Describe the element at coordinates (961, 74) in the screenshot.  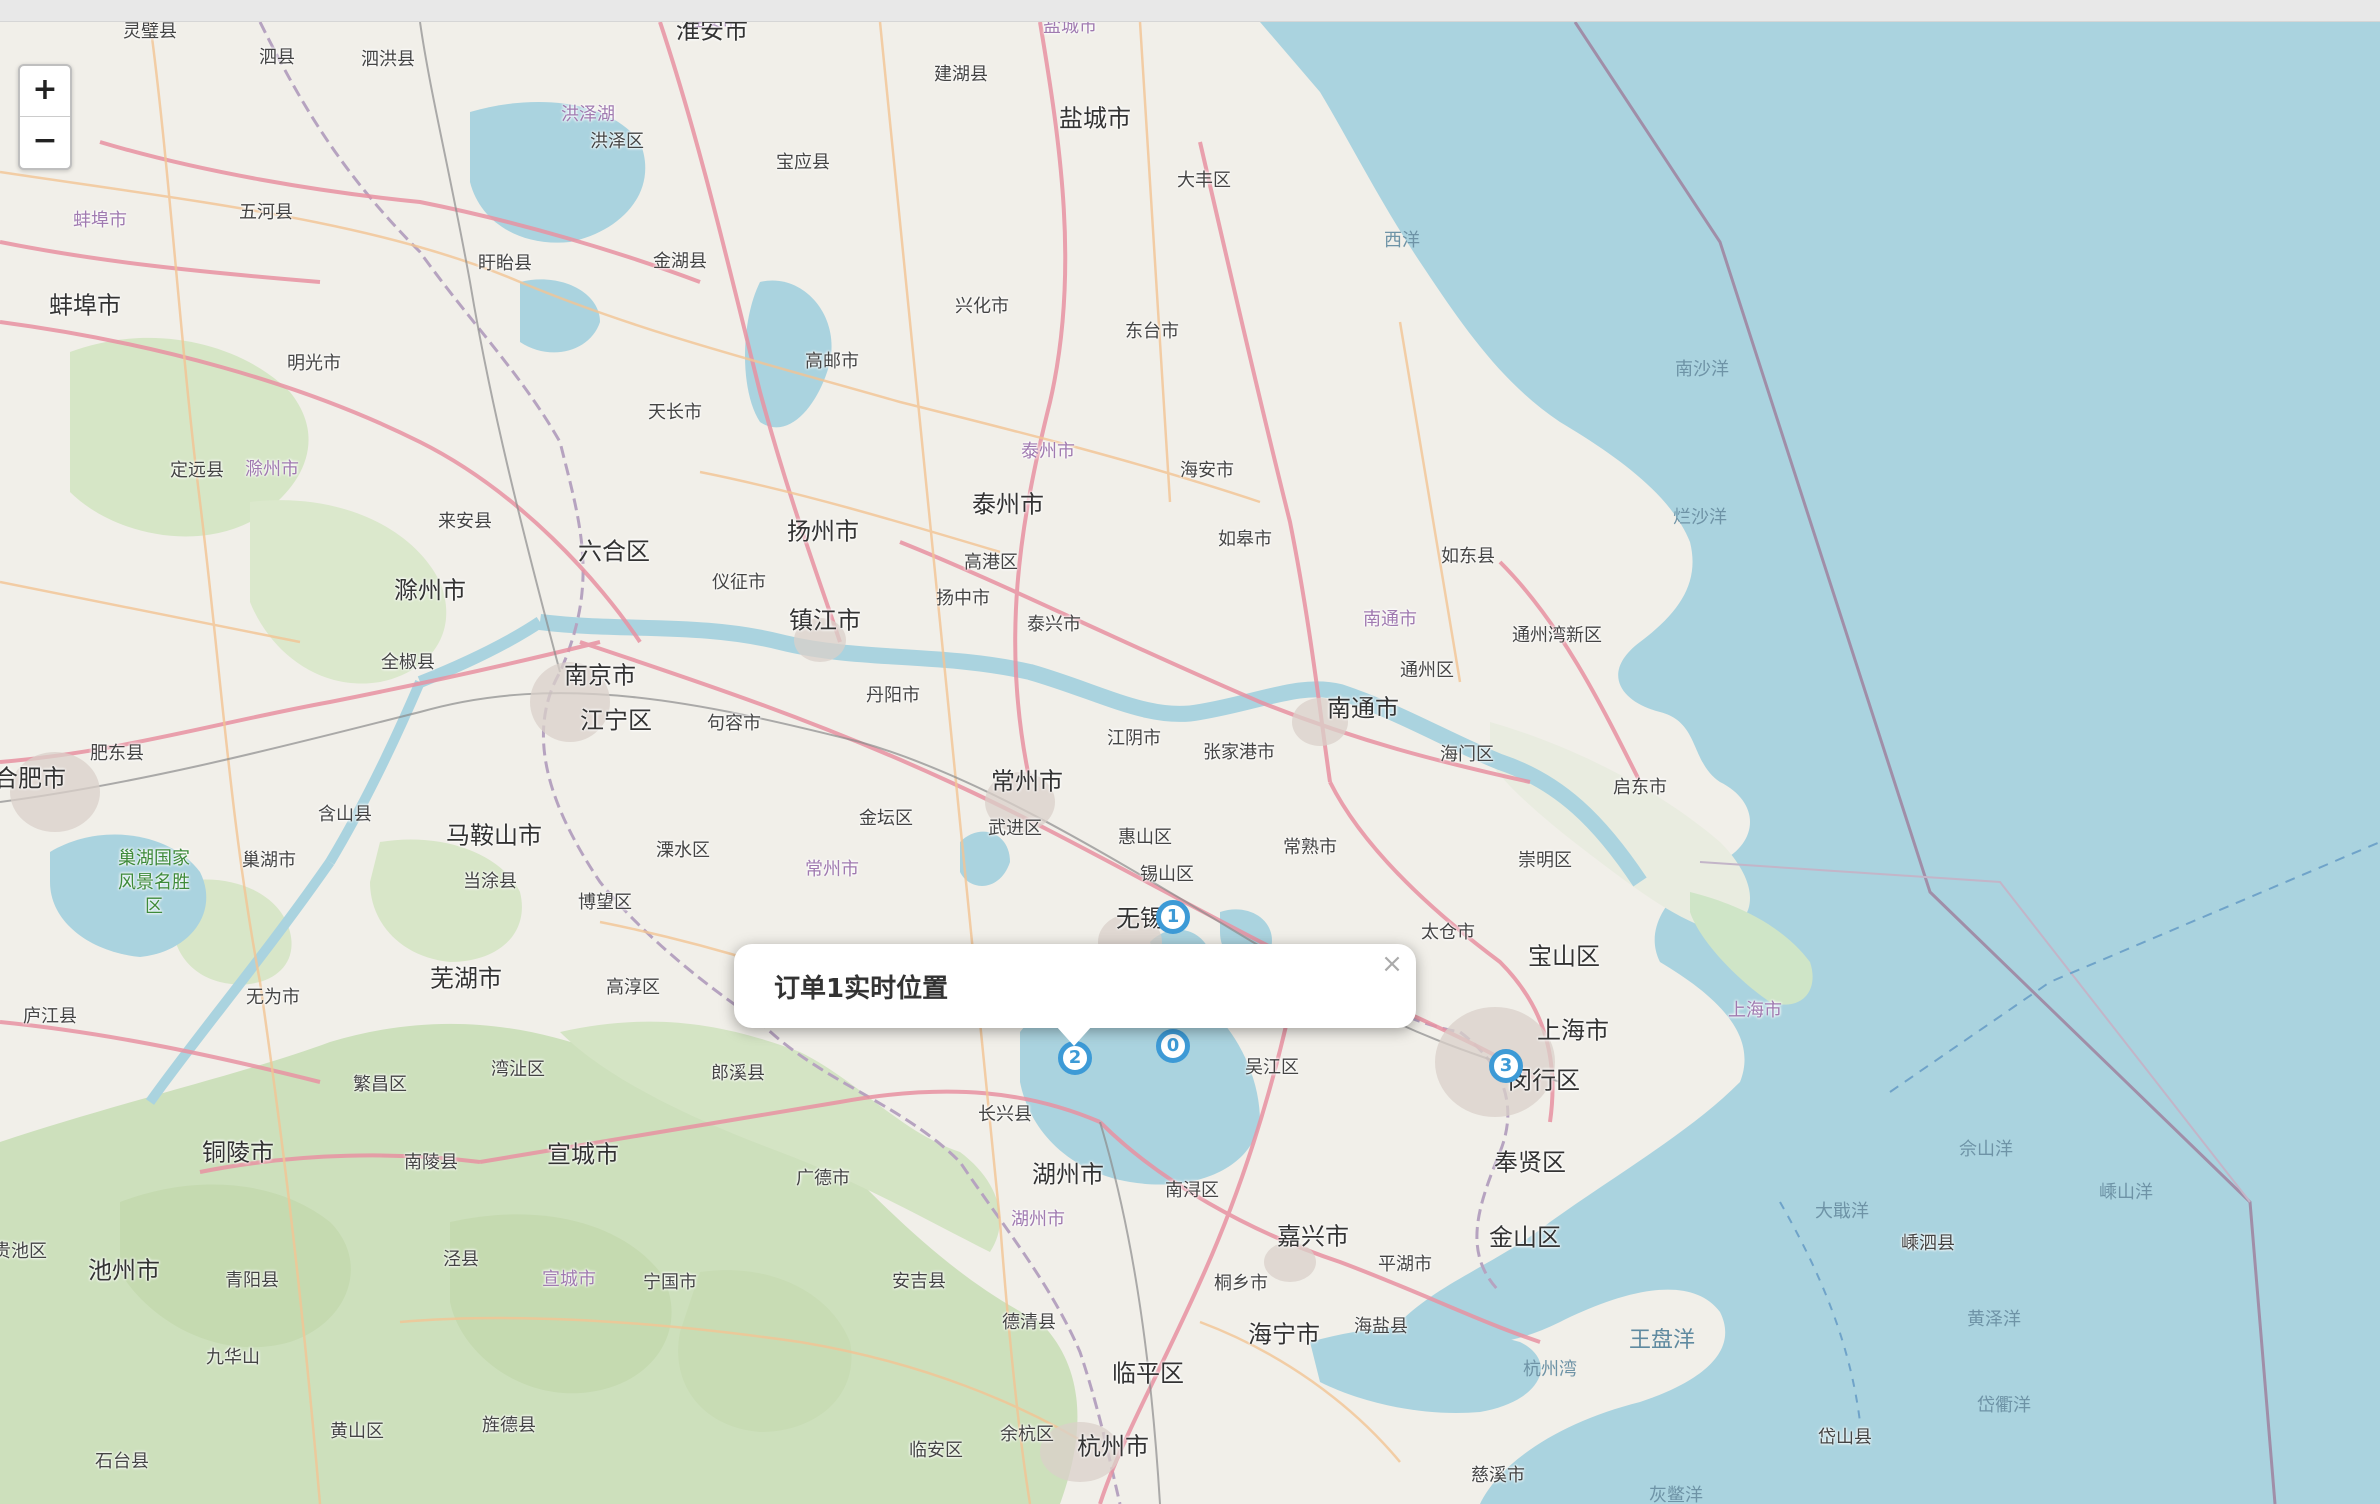
I see `town-label: 建湖县` at that location.